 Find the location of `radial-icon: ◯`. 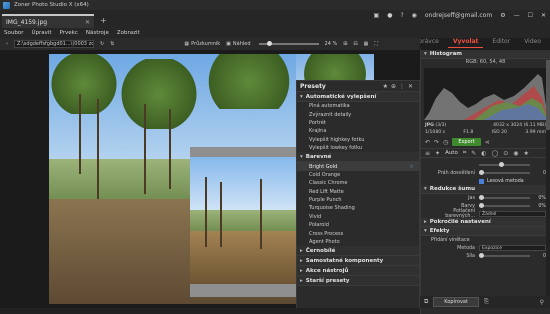

radial-icon: ◯ is located at coordinates (495, 153).